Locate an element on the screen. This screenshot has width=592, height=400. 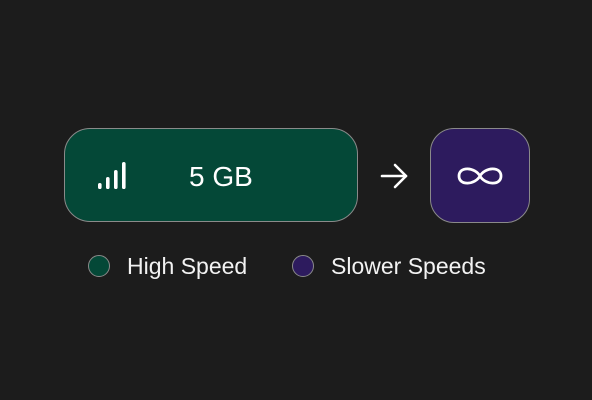
legend-label-high-speed: High Speed is located at coordinates (187, 266).